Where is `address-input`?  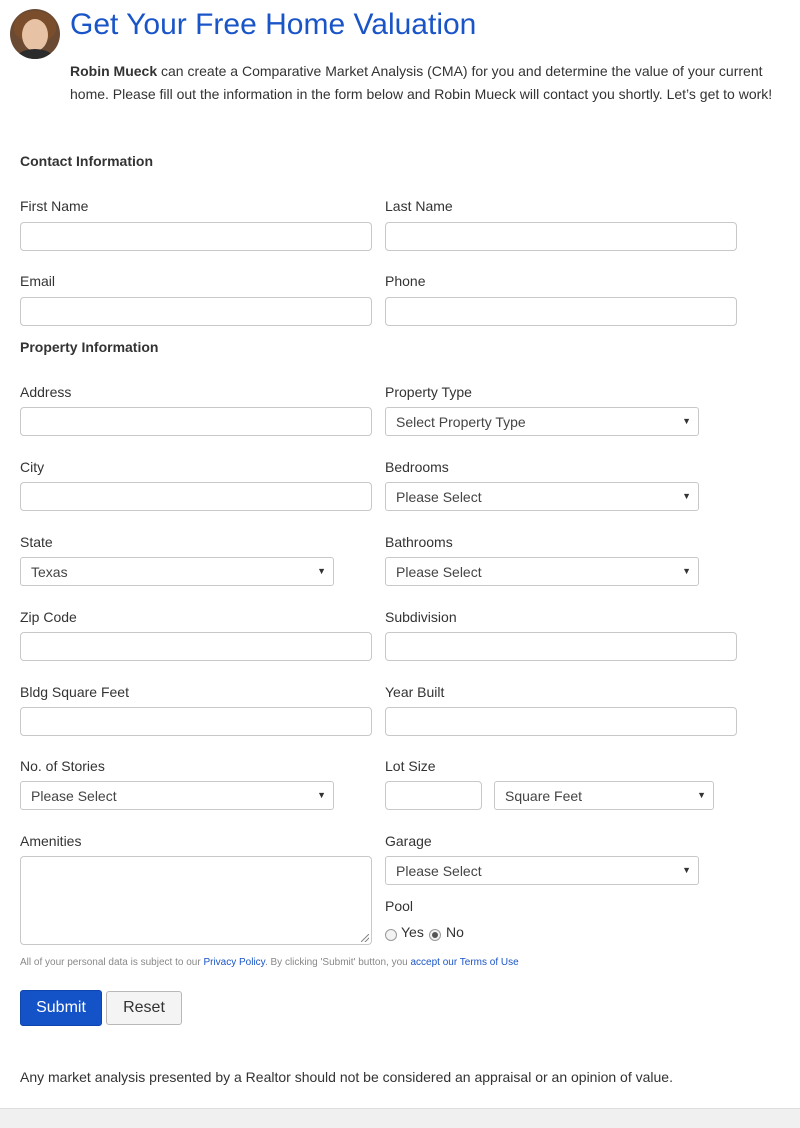 address-input is located at coordinates (196, 421).